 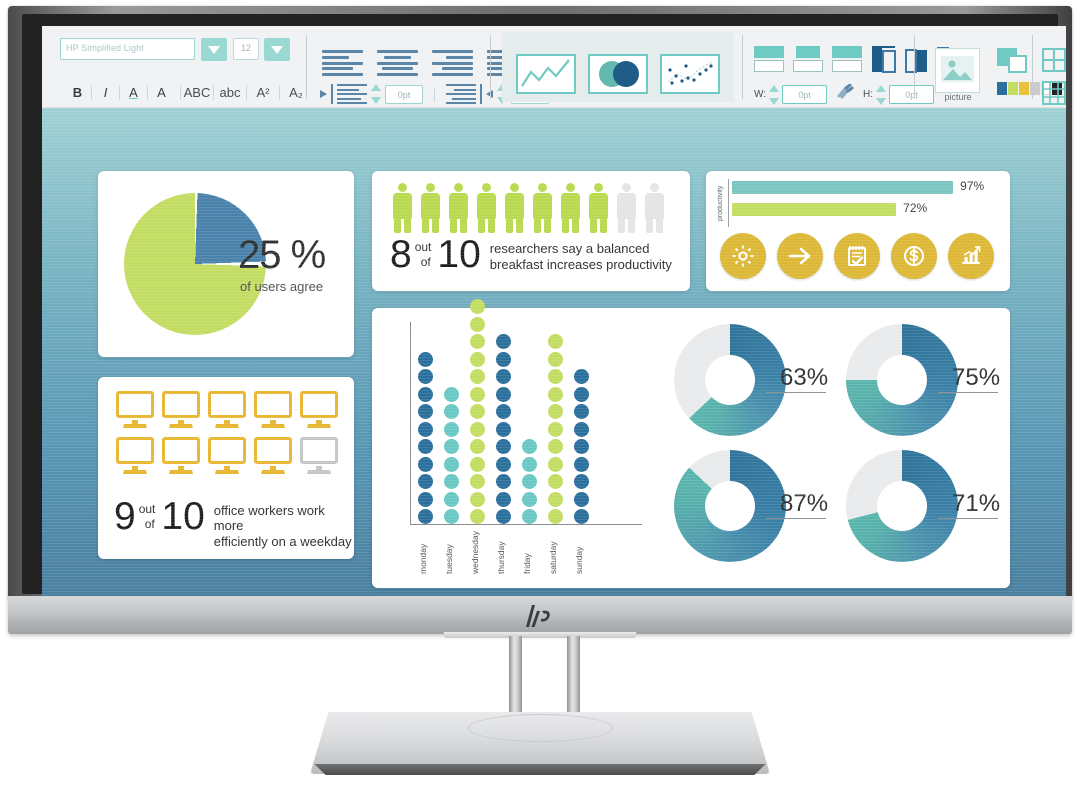 What do you see at coordinates (976, 377) in the screenshot?
I see `donut-value-label: 75%` at bounding box center [976, 377].